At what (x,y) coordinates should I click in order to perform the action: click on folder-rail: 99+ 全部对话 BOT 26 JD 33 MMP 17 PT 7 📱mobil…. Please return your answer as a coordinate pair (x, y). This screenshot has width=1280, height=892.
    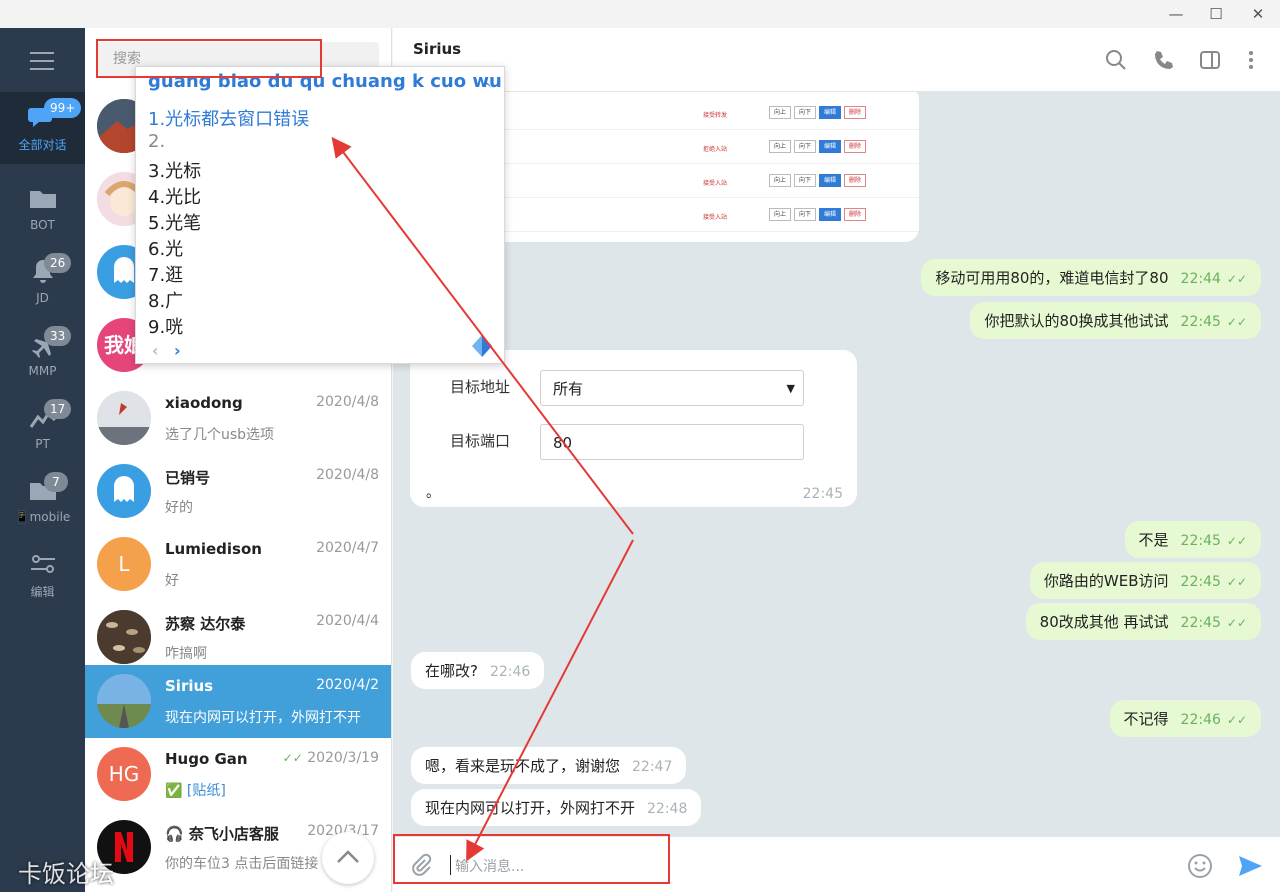
    Looking at the image, I should click on (42, 460).